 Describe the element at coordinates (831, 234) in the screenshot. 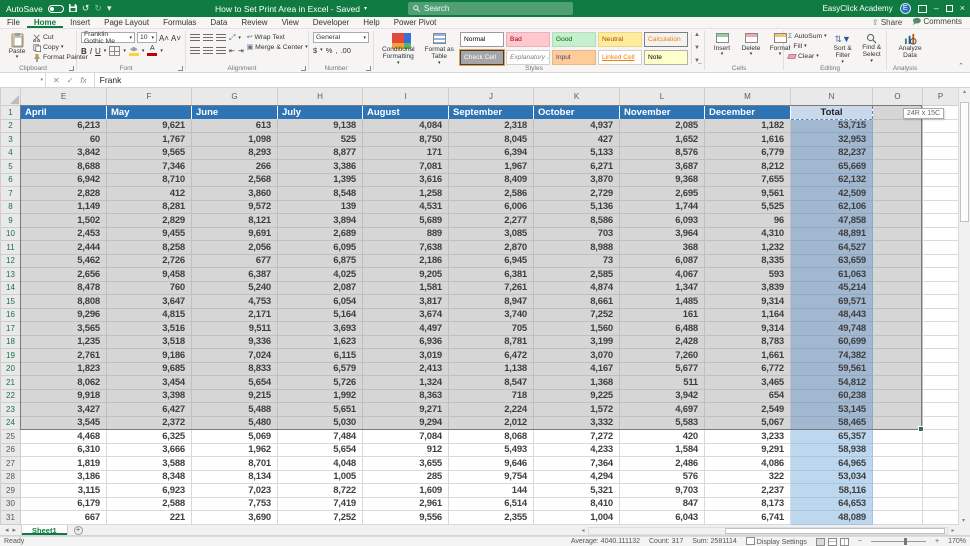

I see `cell-N10: 48,891` at that location.